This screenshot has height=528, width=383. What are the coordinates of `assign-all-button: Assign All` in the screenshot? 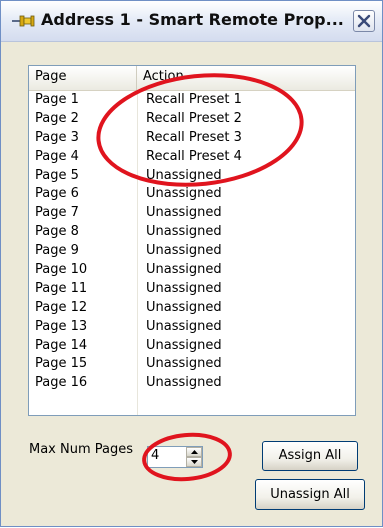 It's located at (310, 456).